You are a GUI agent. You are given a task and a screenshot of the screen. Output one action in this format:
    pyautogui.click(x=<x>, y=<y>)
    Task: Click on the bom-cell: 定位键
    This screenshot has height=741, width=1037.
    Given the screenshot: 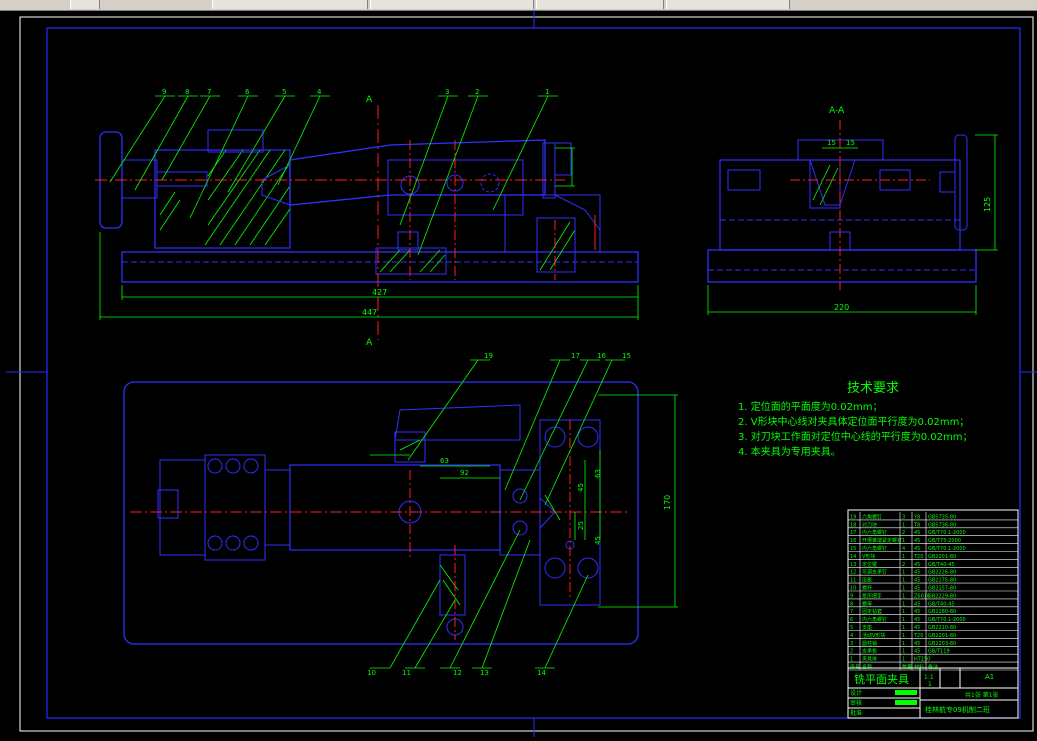 What is the action you would take?
    pyautogui.click(x=869, y=564)
    